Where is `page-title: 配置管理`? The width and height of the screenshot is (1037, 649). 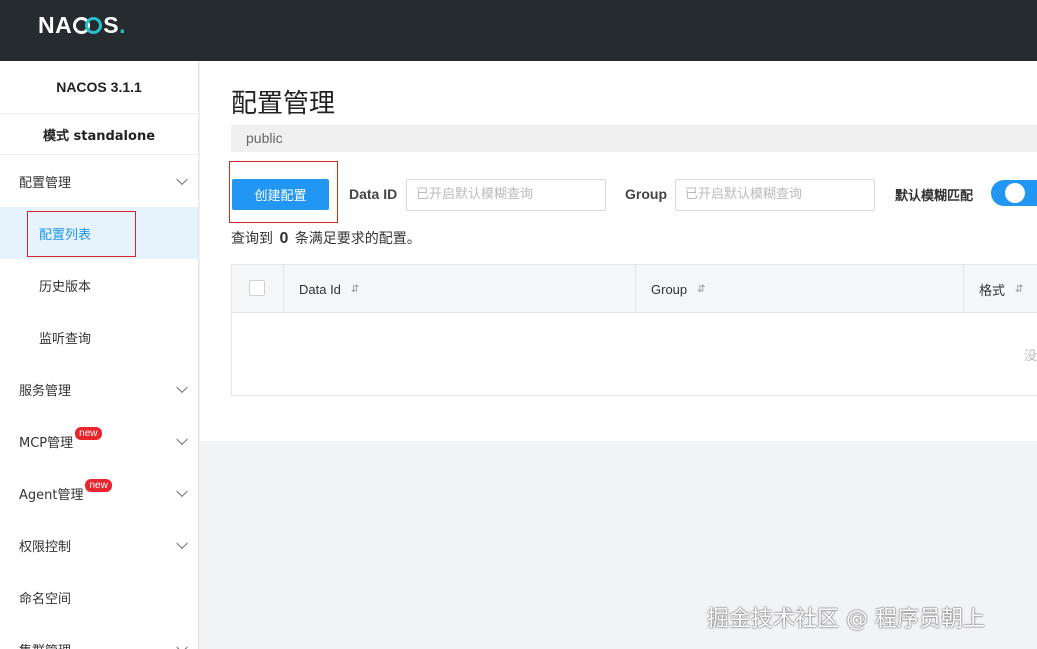
page-title: 配置管理 is located at coordinates (283, 104).